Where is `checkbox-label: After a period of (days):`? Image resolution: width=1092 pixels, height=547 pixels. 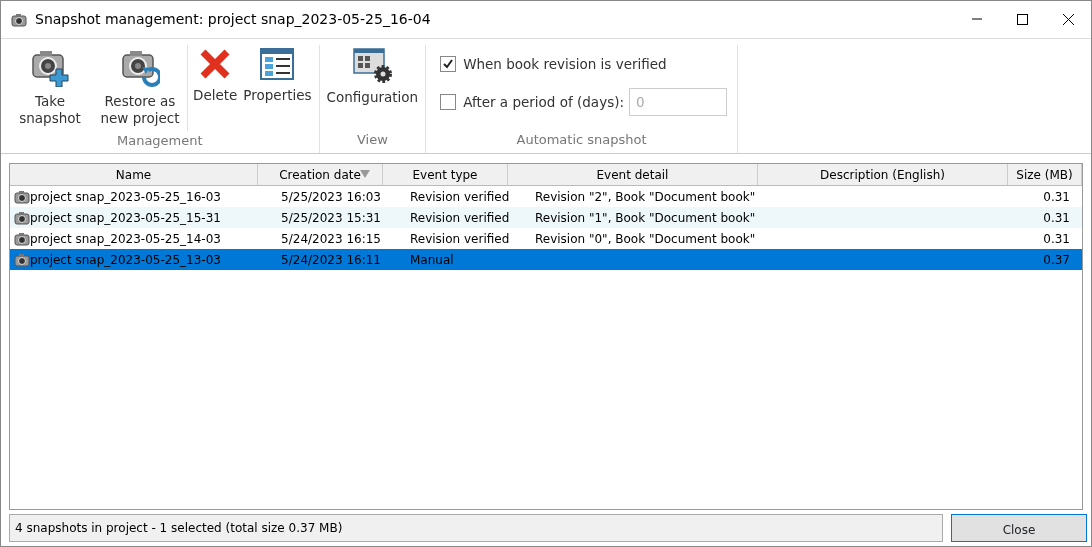 checkbox-label: After a period of (days): is located at coordinates (543, 102).